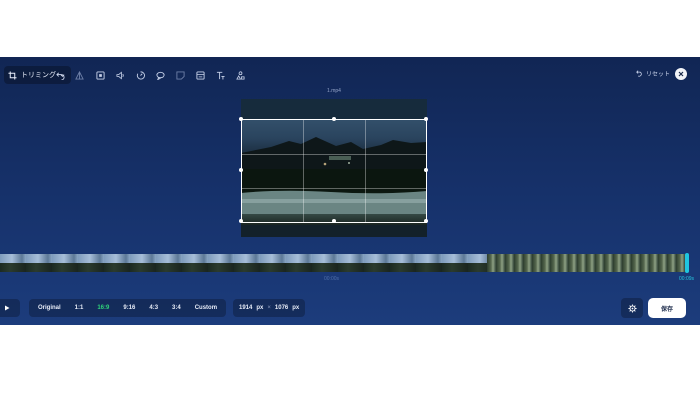 This screenshot has height=407, width=700. I want to click on crop-selection, so click(333, 170).